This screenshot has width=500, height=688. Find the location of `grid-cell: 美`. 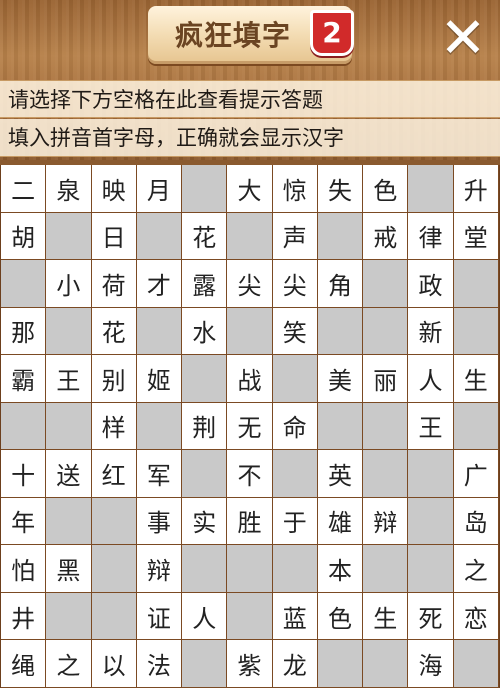

grid-cell: 美 is located at coordinates (340, 379).